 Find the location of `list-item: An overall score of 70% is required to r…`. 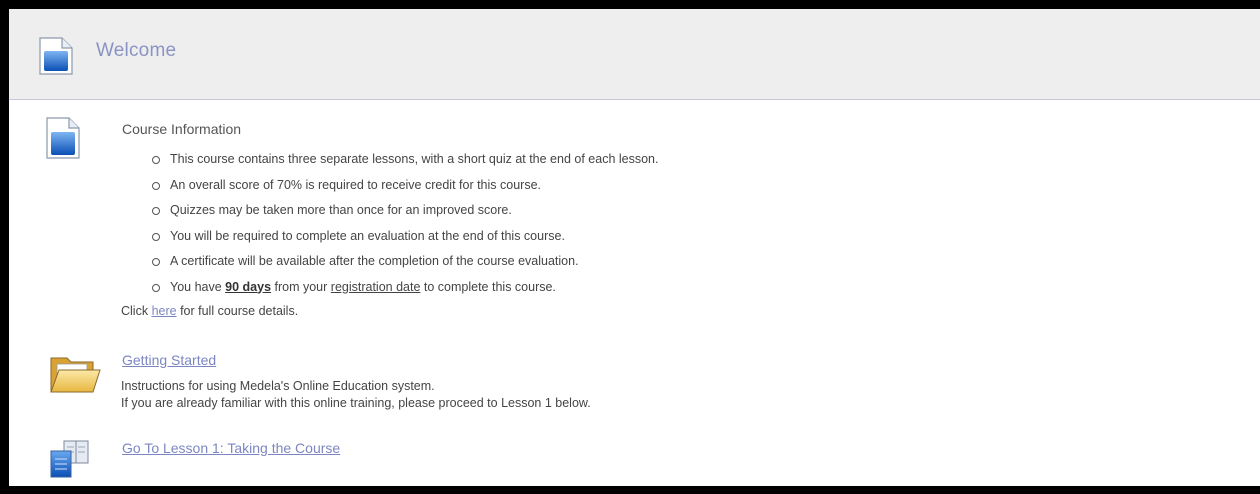

list-item: An overall score of 70% is required to r… is located at coordinates (405, 188).